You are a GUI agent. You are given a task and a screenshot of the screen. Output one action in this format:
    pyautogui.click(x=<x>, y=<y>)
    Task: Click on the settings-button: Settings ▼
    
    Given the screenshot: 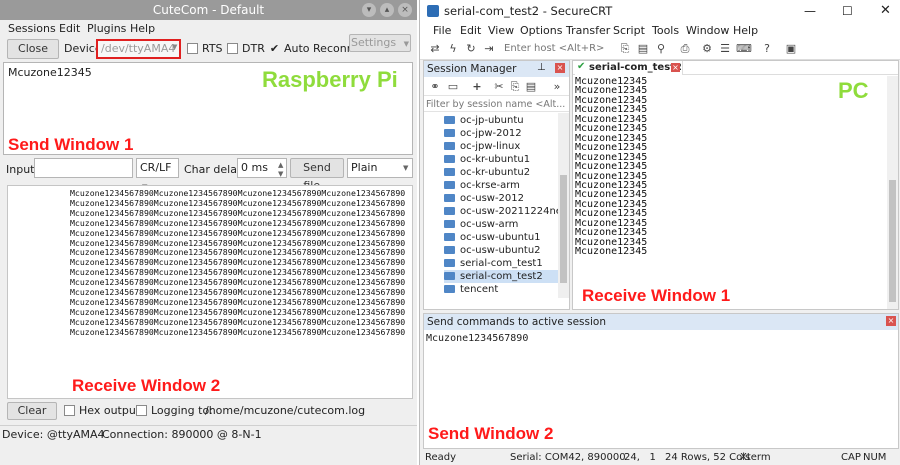 What is the action you would take?
    pyautogui.click(x=380, y=43)
    